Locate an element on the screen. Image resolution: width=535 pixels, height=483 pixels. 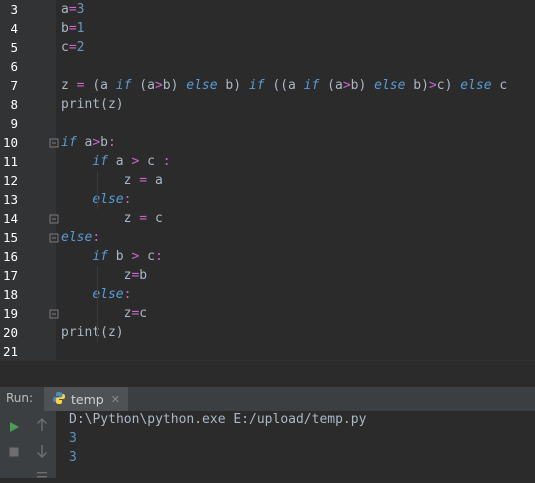
code-line: 6 is located at coordinates (267, 66).